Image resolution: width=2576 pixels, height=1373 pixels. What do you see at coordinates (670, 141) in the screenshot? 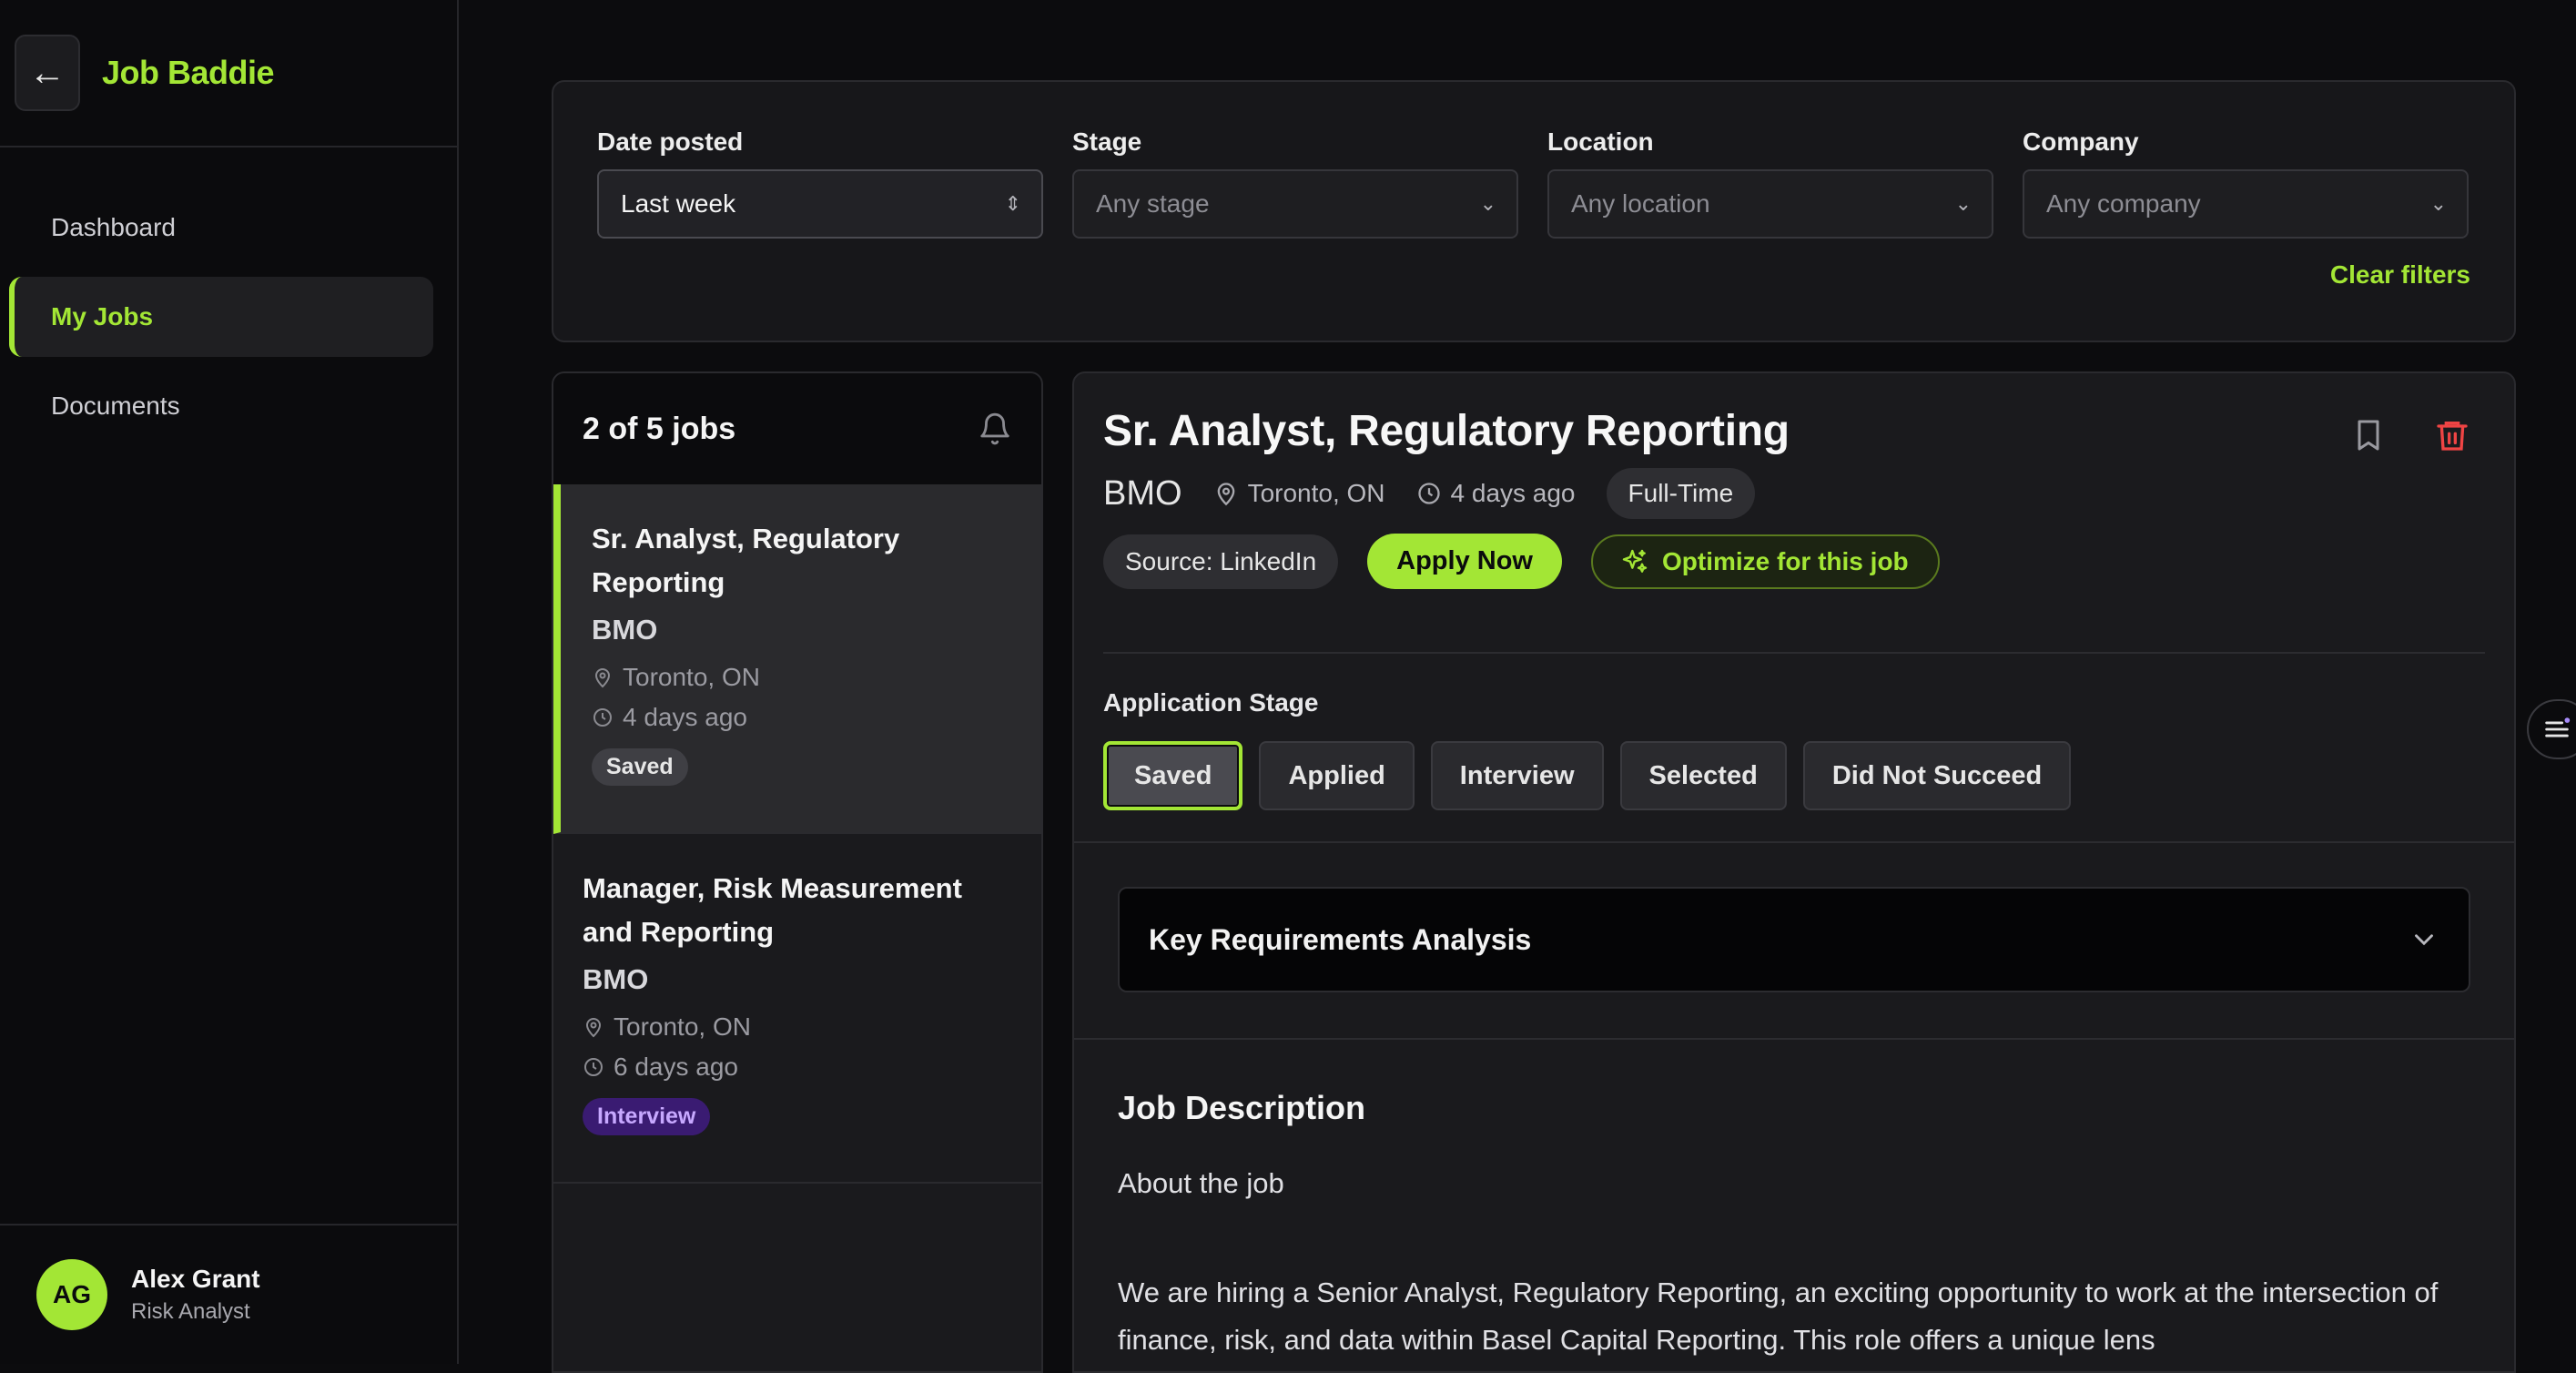
I see `filter-date-label: Date posted` at bounding box center [670, 141].